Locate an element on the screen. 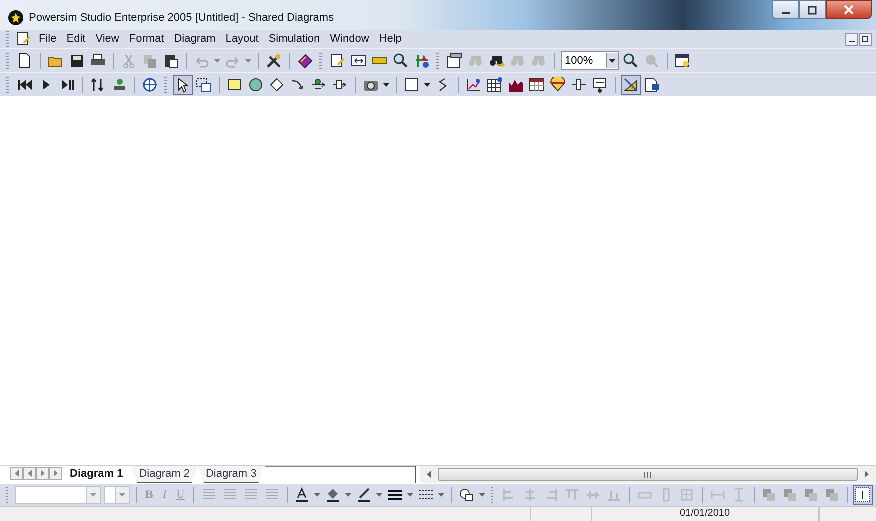 Image resolution: width=876 pixels, height=521 pixels. properties-icon is located at coordinates (455, 61).